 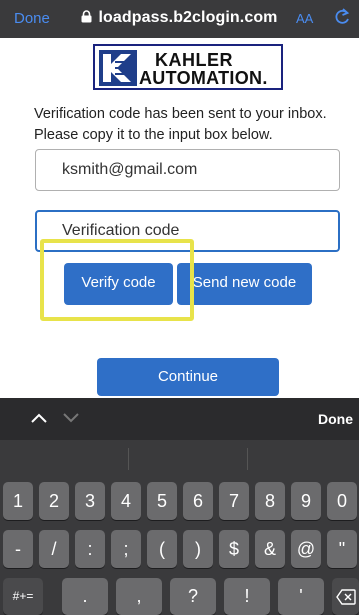 I want to click on keyboard-accessory-bar: Done, so click(x=179, y=419).